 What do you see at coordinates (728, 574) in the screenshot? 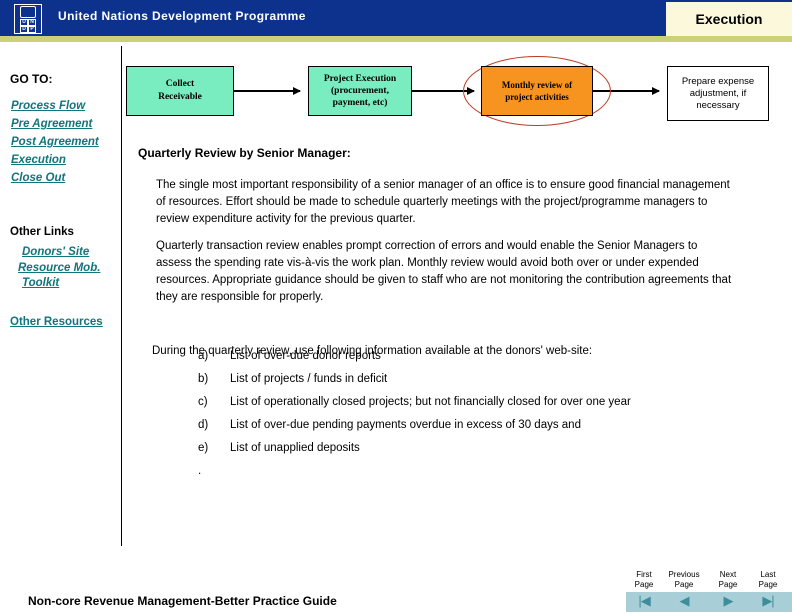
I see `next-page-label-line1: Next` at bounding box center [728, 574].